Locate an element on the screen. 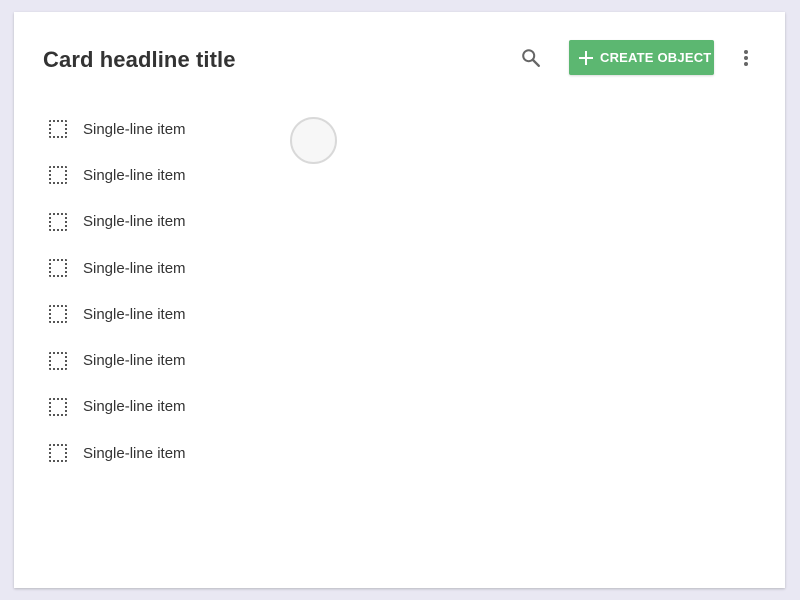 Image resolution: width=800 pixels, height=600 pixels. touch-ripple is located at coordinates (313, 140).